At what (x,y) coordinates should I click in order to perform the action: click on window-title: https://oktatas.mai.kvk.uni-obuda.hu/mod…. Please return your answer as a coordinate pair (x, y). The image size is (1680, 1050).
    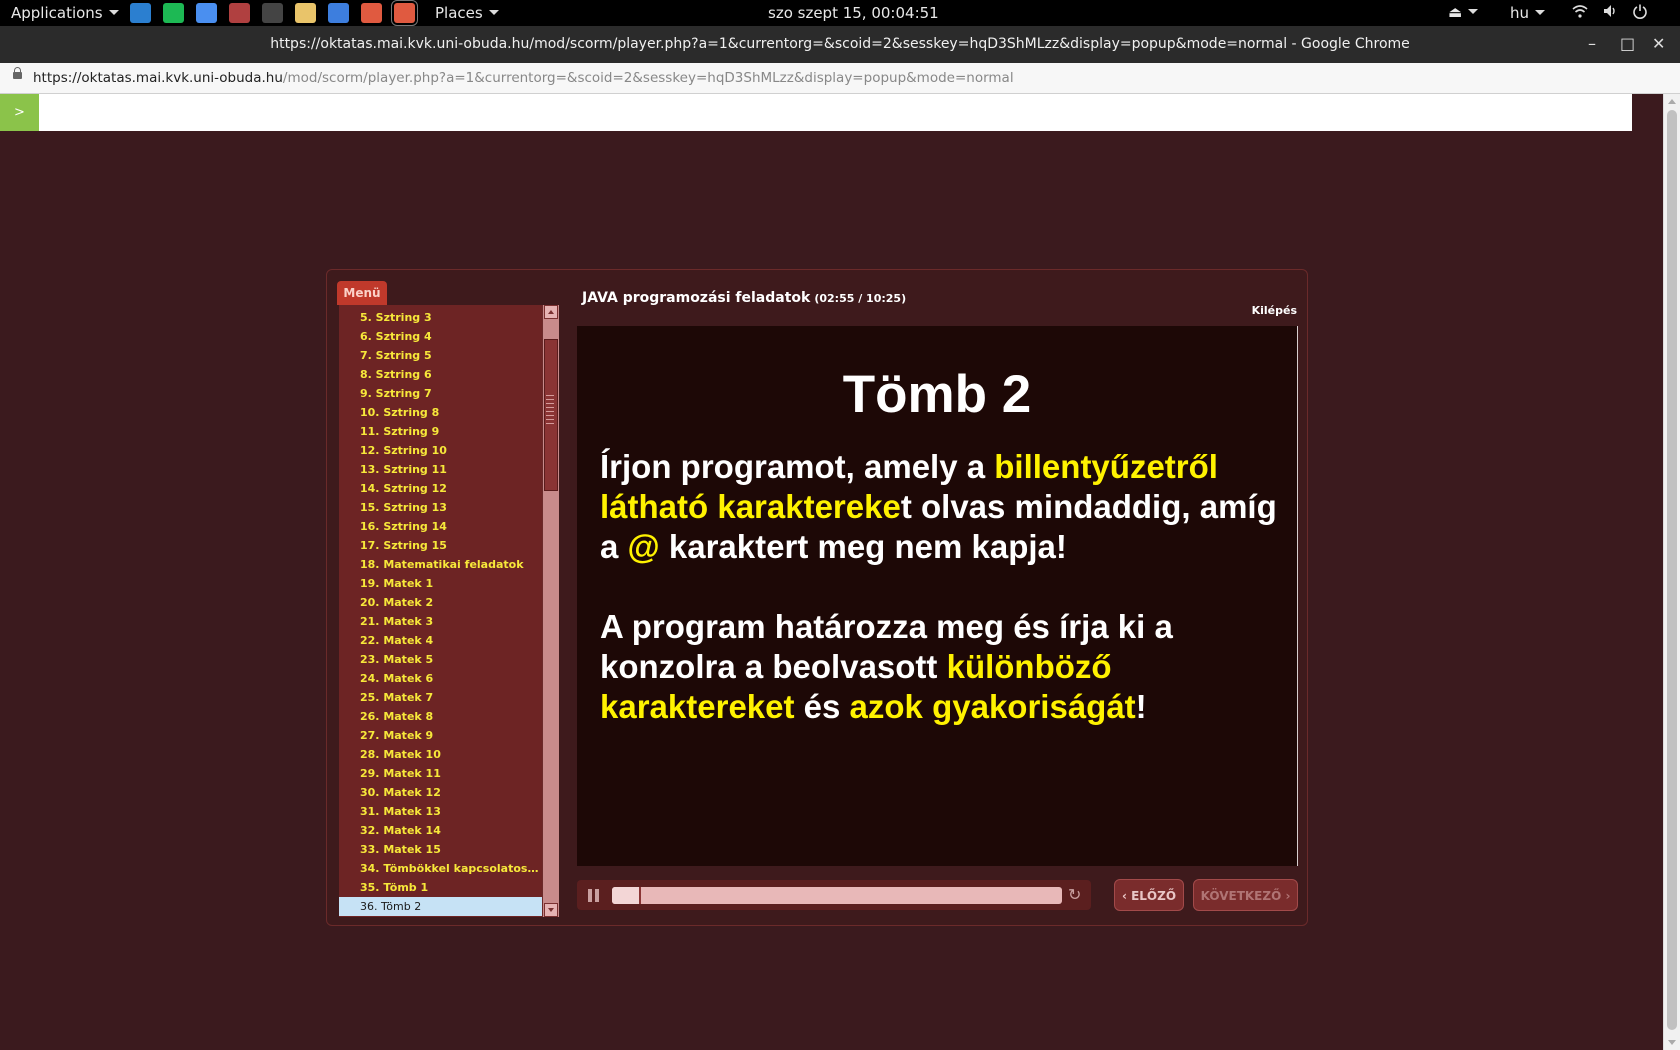
    Looking at the image, I should click on (840, 44).